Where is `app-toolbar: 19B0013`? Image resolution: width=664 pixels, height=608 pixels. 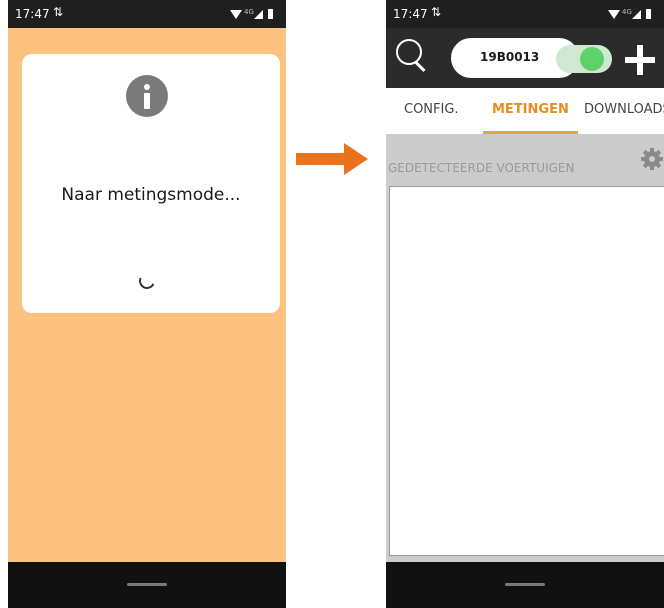
app-toolbar: 19B0013 is located at coordinates (525, 58).